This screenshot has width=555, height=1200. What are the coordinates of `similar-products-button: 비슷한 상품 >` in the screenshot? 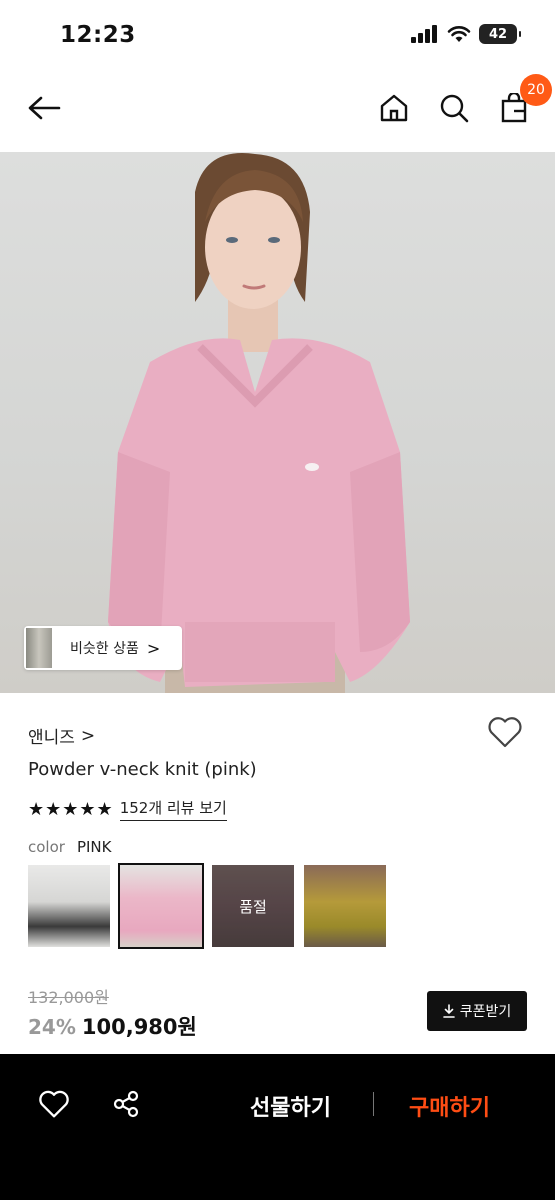 It's located at (103, 648).